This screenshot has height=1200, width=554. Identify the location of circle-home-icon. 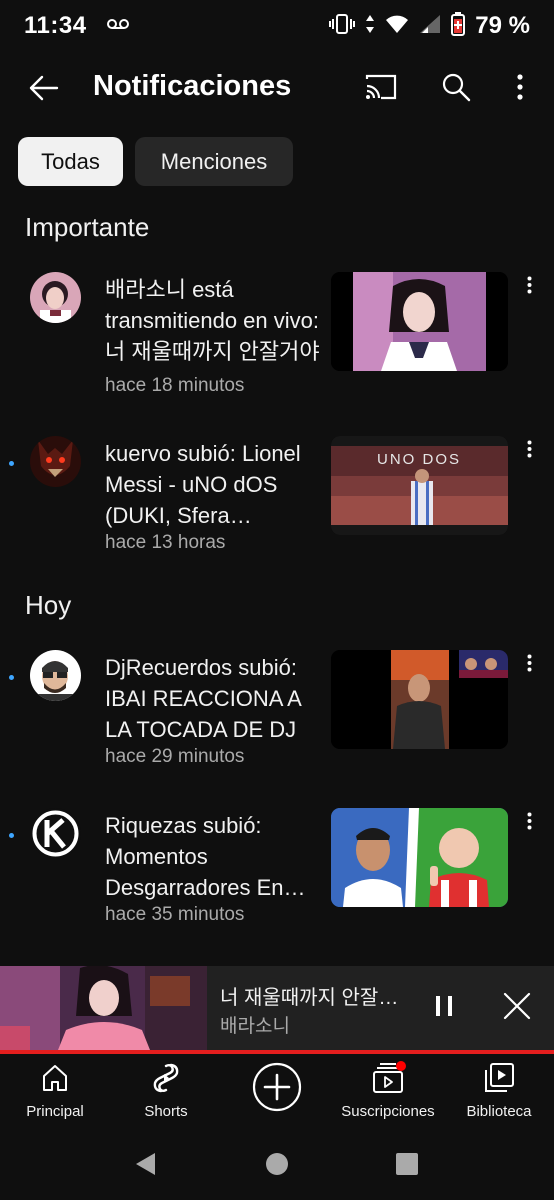
(277, 1166).